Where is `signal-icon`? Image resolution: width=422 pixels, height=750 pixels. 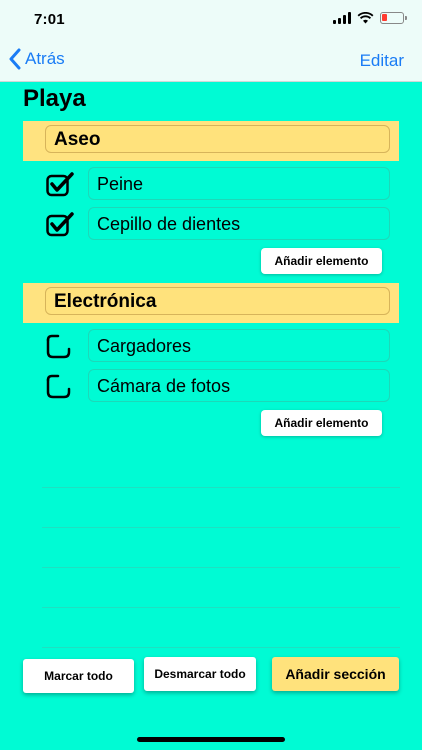 signal-icon is located at coordinates (342, 18).